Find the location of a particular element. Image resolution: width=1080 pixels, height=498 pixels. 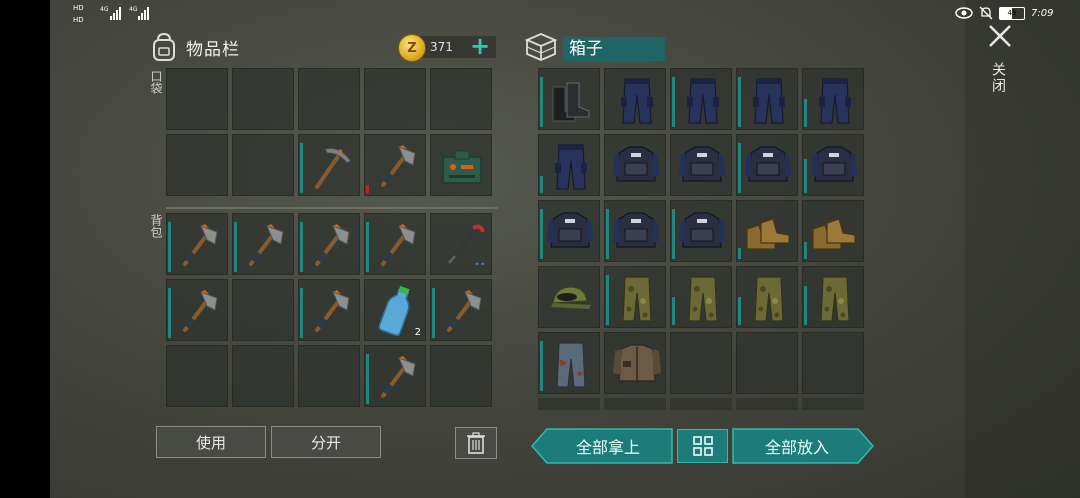

mute-bell-icon is located at coordinates (986, 13).